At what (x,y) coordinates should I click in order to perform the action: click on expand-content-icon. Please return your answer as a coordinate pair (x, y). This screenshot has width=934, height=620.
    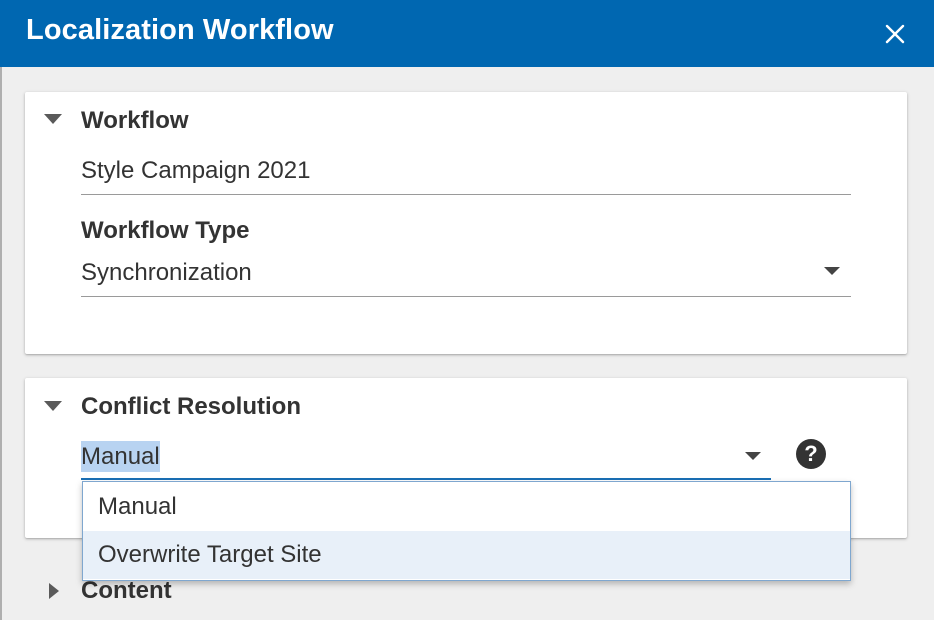
    Looking at the image, I should click on (54, 591).